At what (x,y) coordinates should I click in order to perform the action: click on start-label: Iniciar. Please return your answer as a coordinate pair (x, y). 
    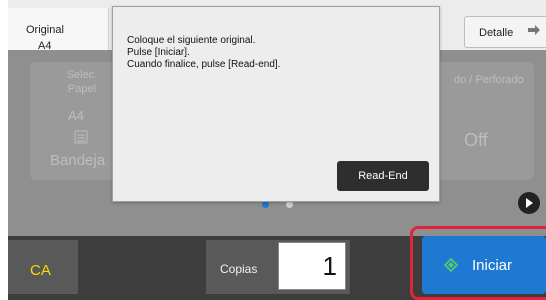
    Looking at the image, I should click on (492, 265).